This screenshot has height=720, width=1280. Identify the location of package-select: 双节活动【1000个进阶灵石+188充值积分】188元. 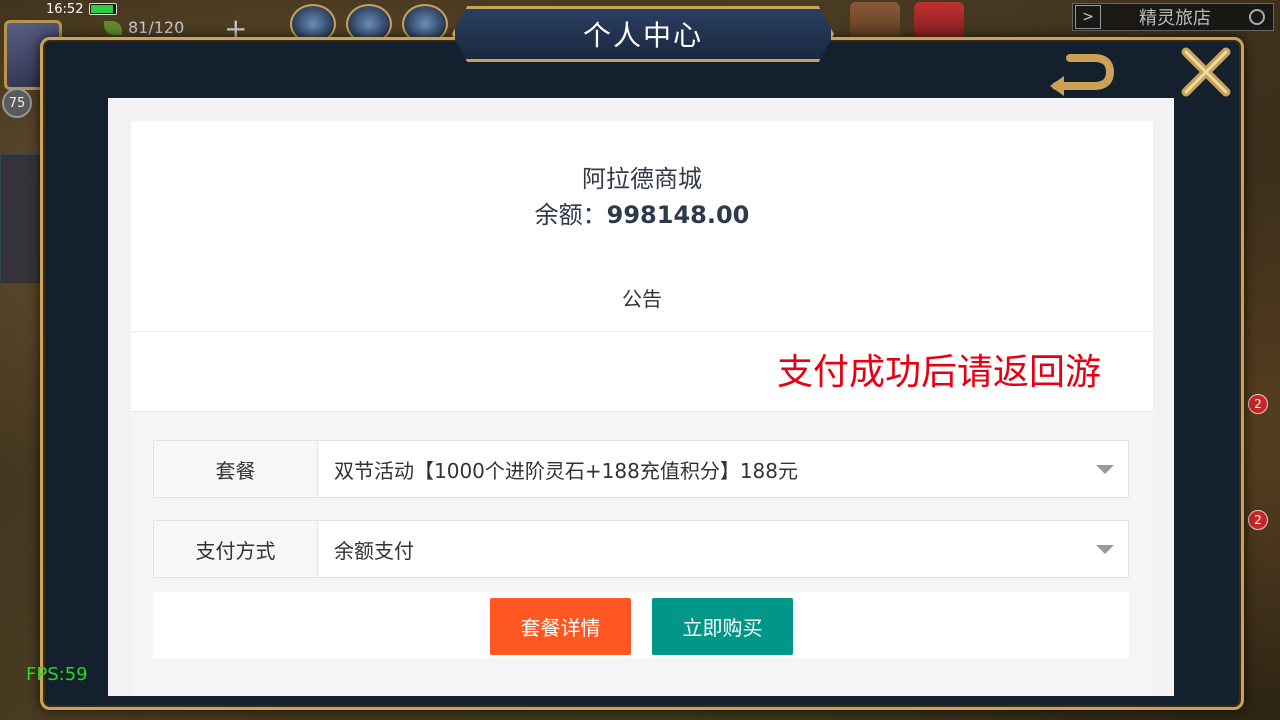
(723, 469).